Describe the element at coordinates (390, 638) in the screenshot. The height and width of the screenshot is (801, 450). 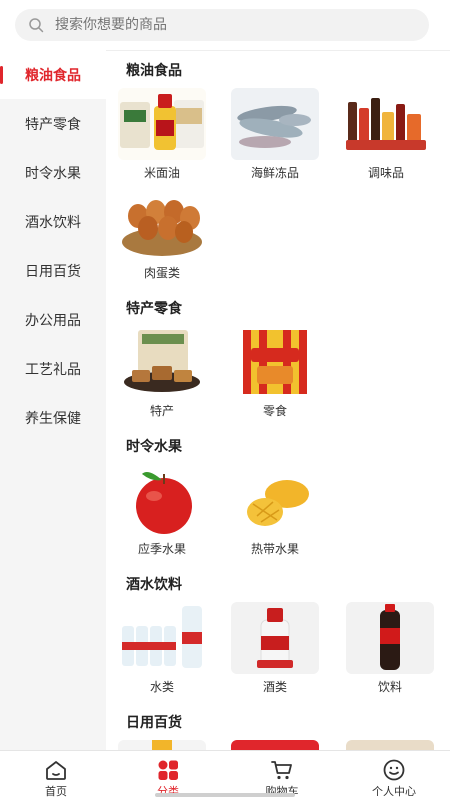
I see `product-image-soft-drinks` at that location.